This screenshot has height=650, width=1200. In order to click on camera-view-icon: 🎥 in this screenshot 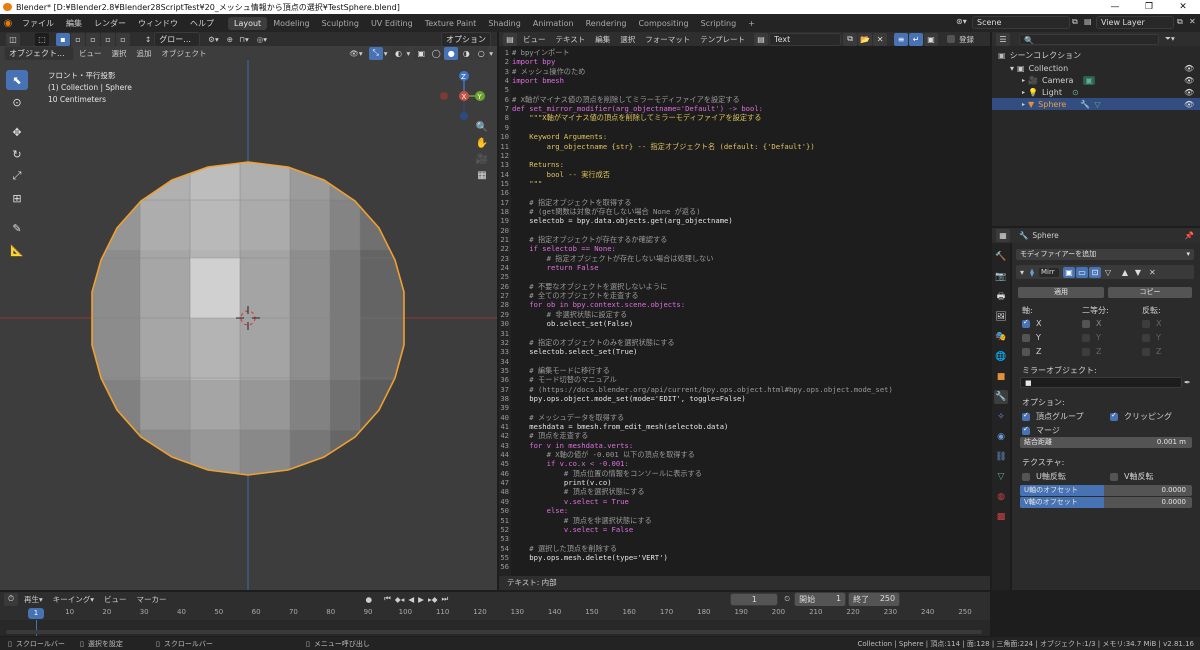, I will do `click(482, 159)`.